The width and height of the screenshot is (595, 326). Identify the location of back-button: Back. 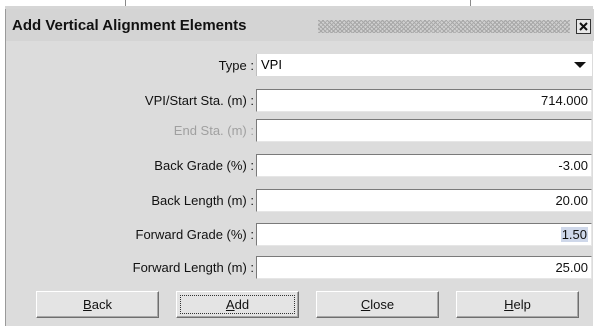
(97, 304).